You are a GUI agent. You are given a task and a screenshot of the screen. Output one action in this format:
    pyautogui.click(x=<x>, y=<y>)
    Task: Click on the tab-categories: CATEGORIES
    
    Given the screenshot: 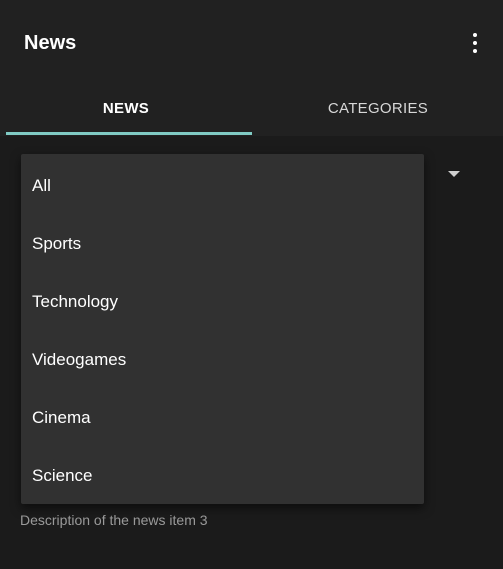 What is the action you would take?
    pyautogui.click(x=377, y=108)
    